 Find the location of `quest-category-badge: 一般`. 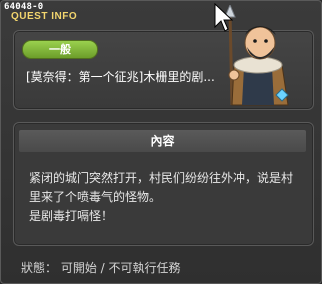

quest-category-badge: 一般 is located at coordinates (60, 49).